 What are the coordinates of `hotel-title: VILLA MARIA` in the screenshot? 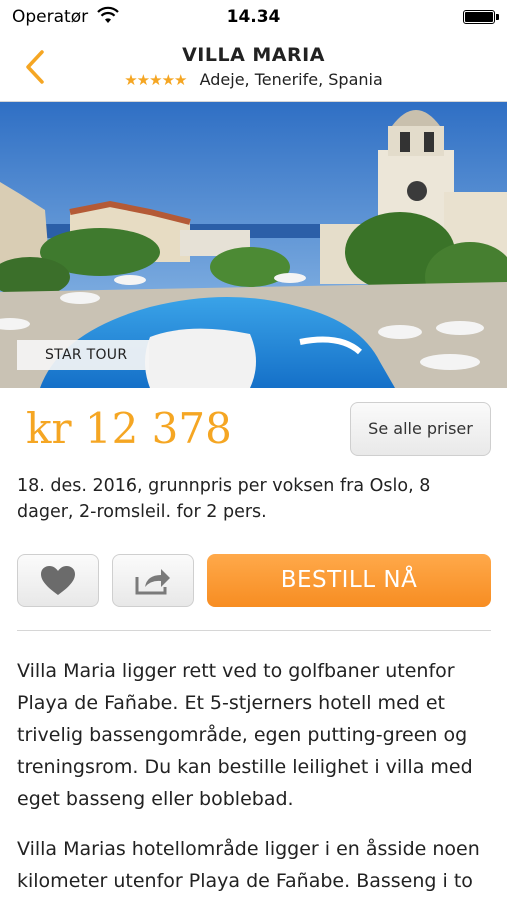 It's located at (253, 55).